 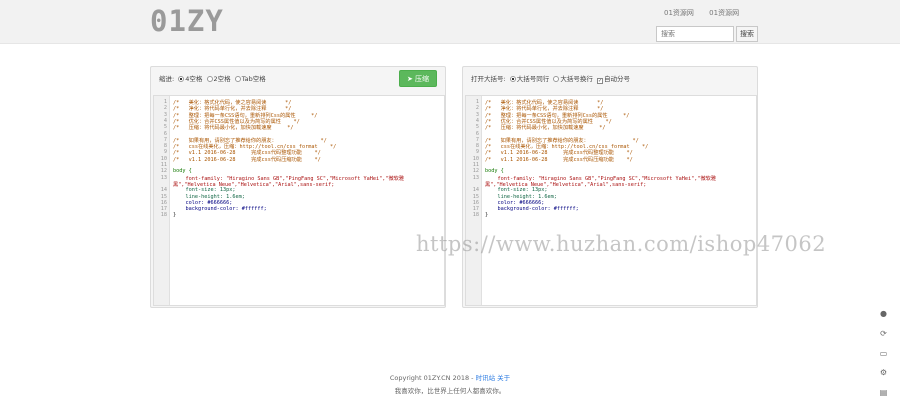 I want to click on gear-icon: ⚙, so click(x=883, y=372).